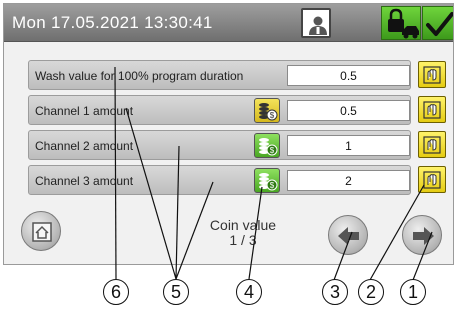 The image size is (457, 309). I want to click on callout-4: 4, so click(249, 292).